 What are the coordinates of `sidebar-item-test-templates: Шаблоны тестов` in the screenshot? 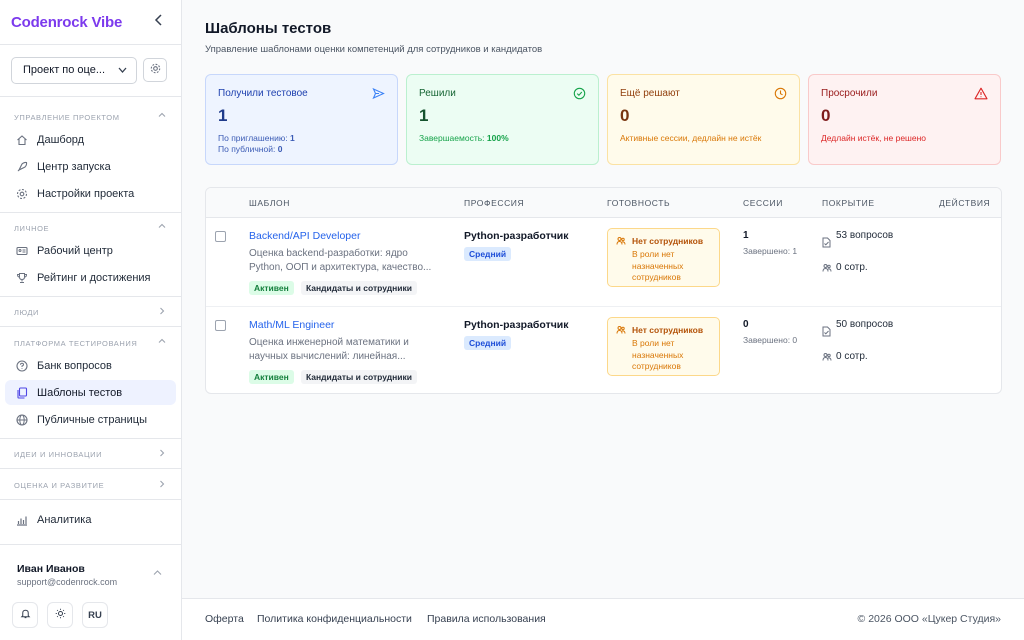 It's located at (90, 392).